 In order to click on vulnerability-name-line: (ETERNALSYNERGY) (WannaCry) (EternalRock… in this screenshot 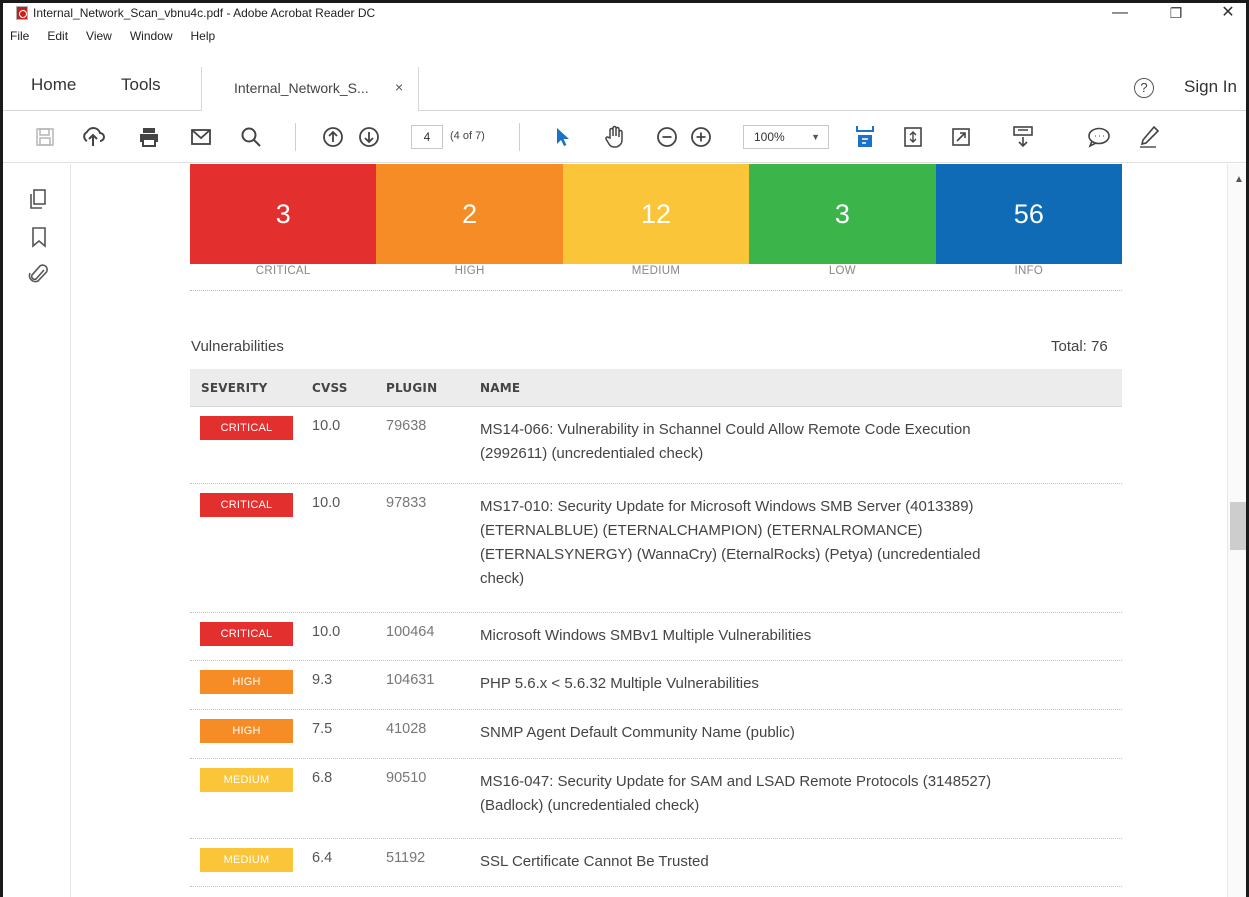, I will do `click(730, 554)`.